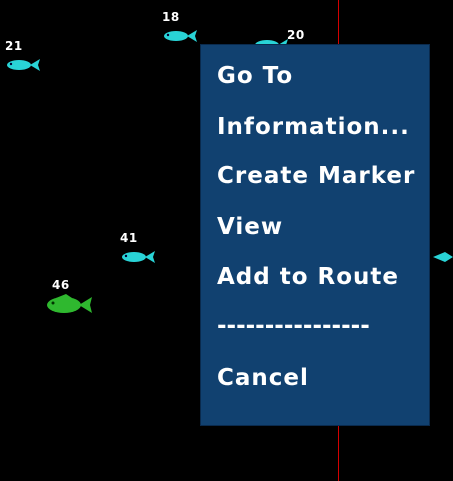  What do you see at coordinates (14, 46) in the screenshot?
I see `fish-depth-label: 21` at bounding box center [14, 46].